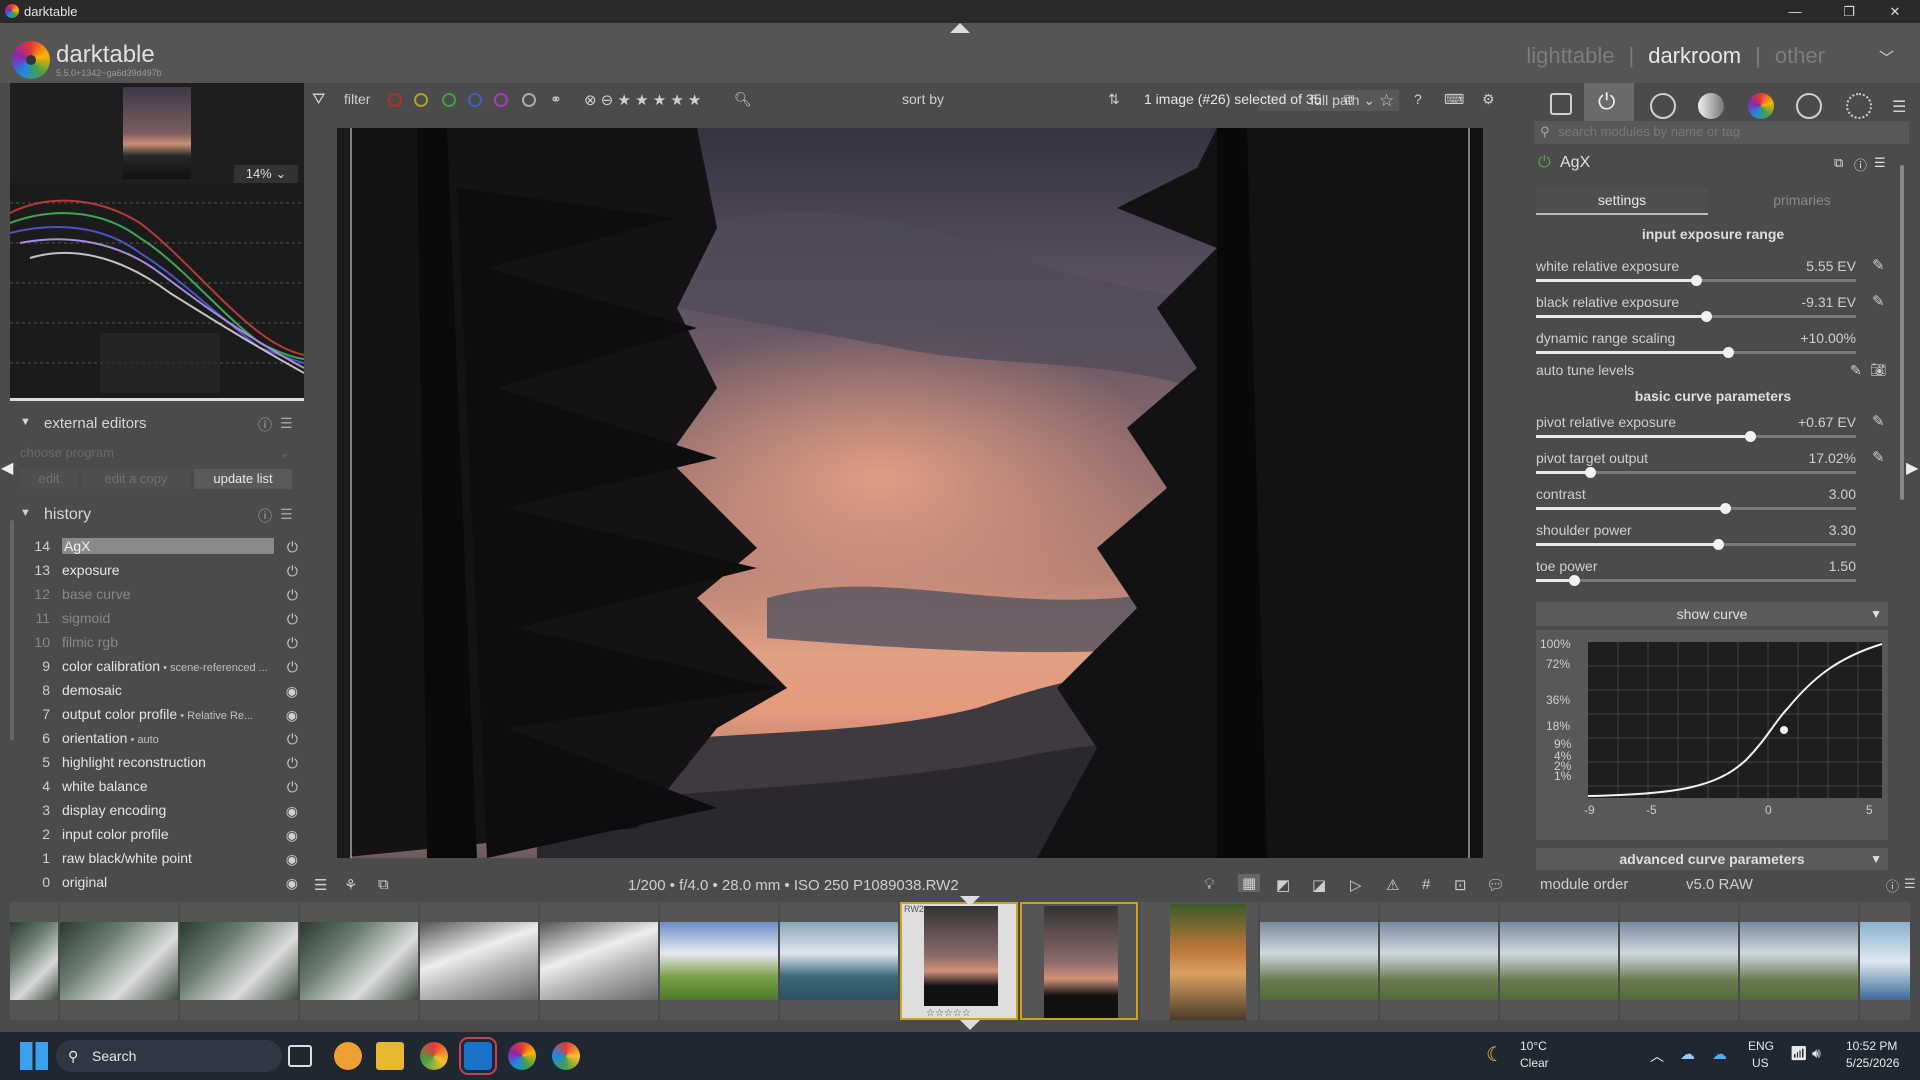  What do you see at coordinates (1657, 1056) in the screenshot?
I see `chevron-up-icon: ︿` at bounding box center [1657, 1056].